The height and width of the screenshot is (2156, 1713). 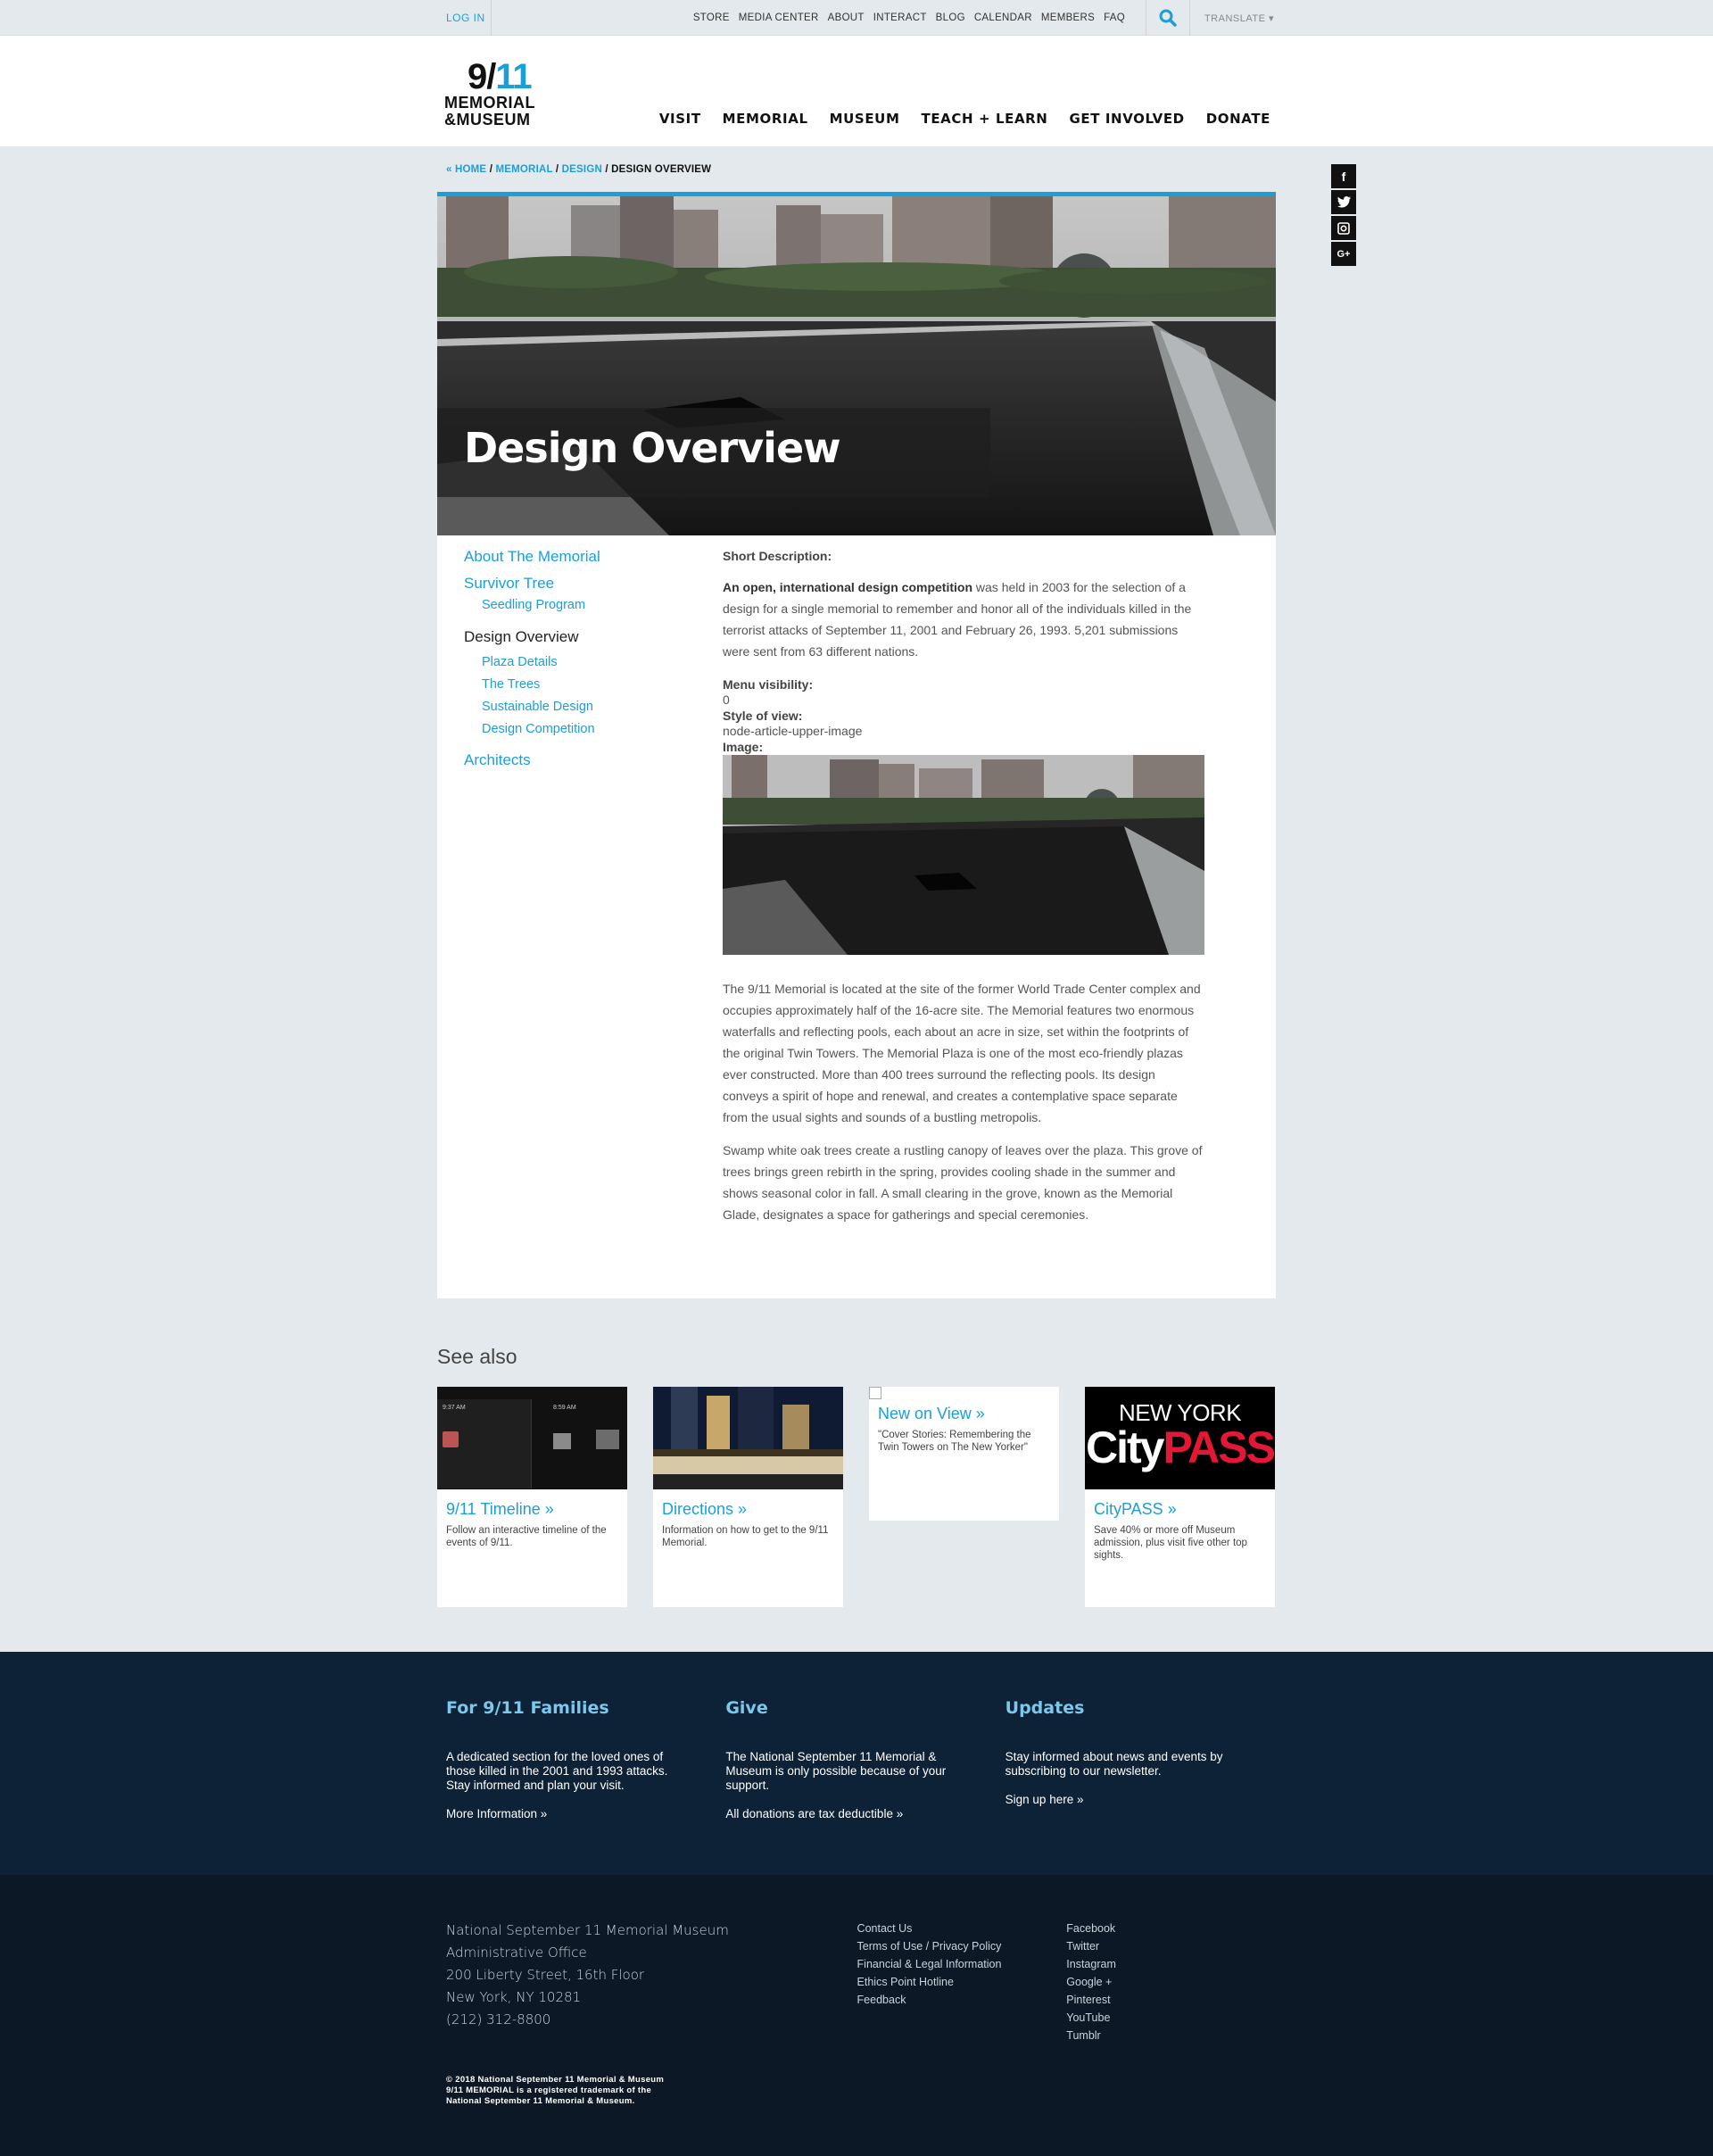 What do you see at coordinates (580, 584) in the screenshot?
I see `sidenav-item-survivor-tree: Survivor Tree` at bounding box center [580, 584].